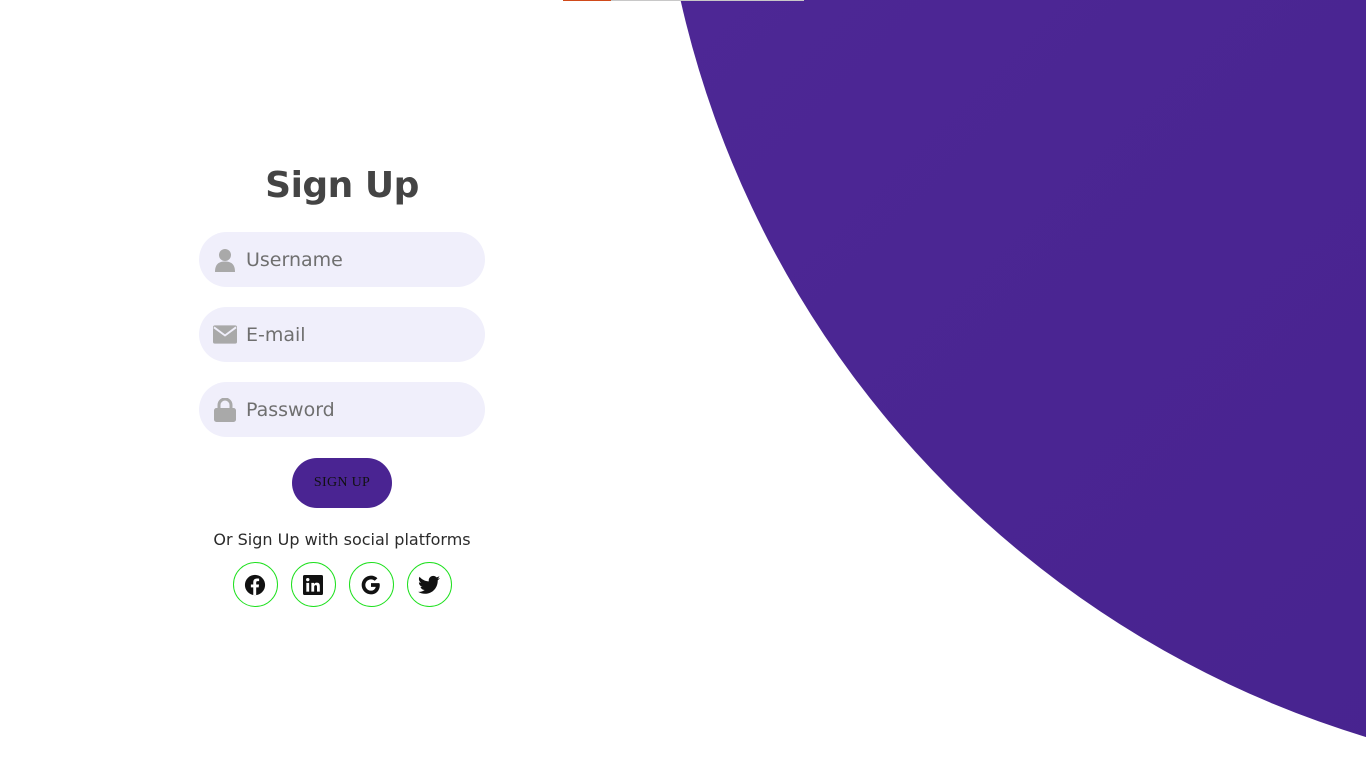  I want to click on signup-button: SIGN UP, so click(342, 483).